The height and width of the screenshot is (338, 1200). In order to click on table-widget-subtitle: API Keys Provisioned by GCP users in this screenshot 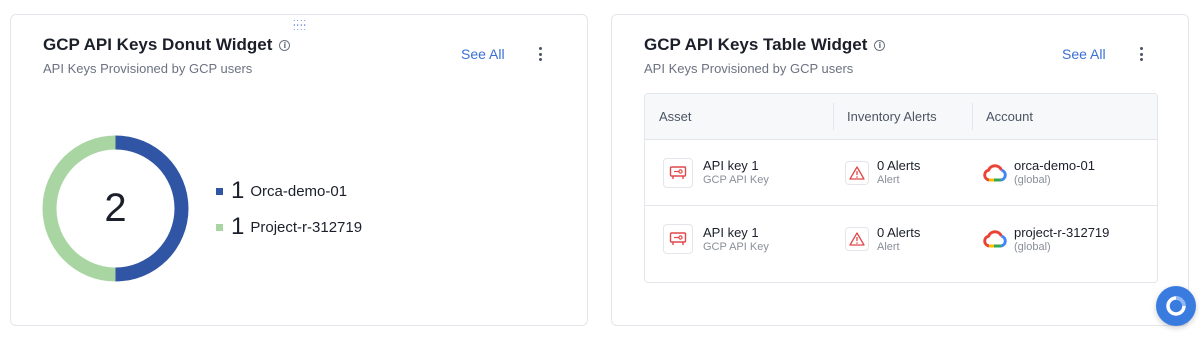, I will do `click(749, 68)`.